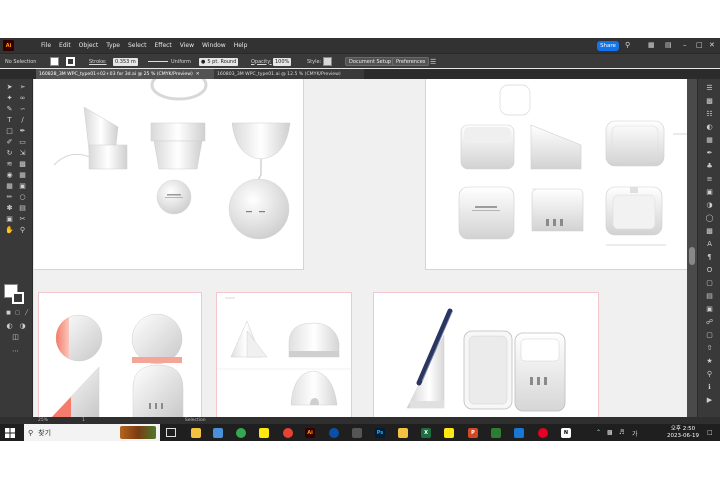 The image size is (720, 480). Describe the element at coordinates (9, 186) in the screenshot. I see `mesh-tool-icon: ▦` at that location.